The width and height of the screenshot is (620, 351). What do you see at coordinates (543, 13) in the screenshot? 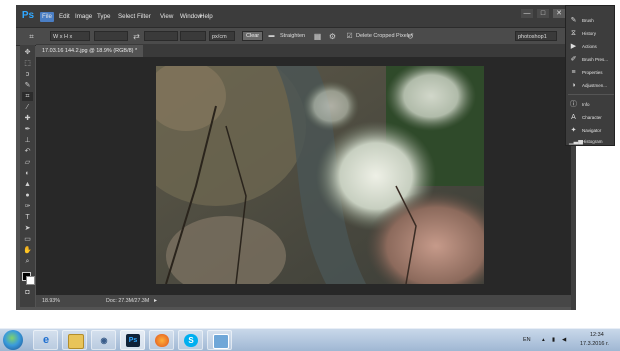
I see `maximize-button: □` at bounding box center [543, 13].